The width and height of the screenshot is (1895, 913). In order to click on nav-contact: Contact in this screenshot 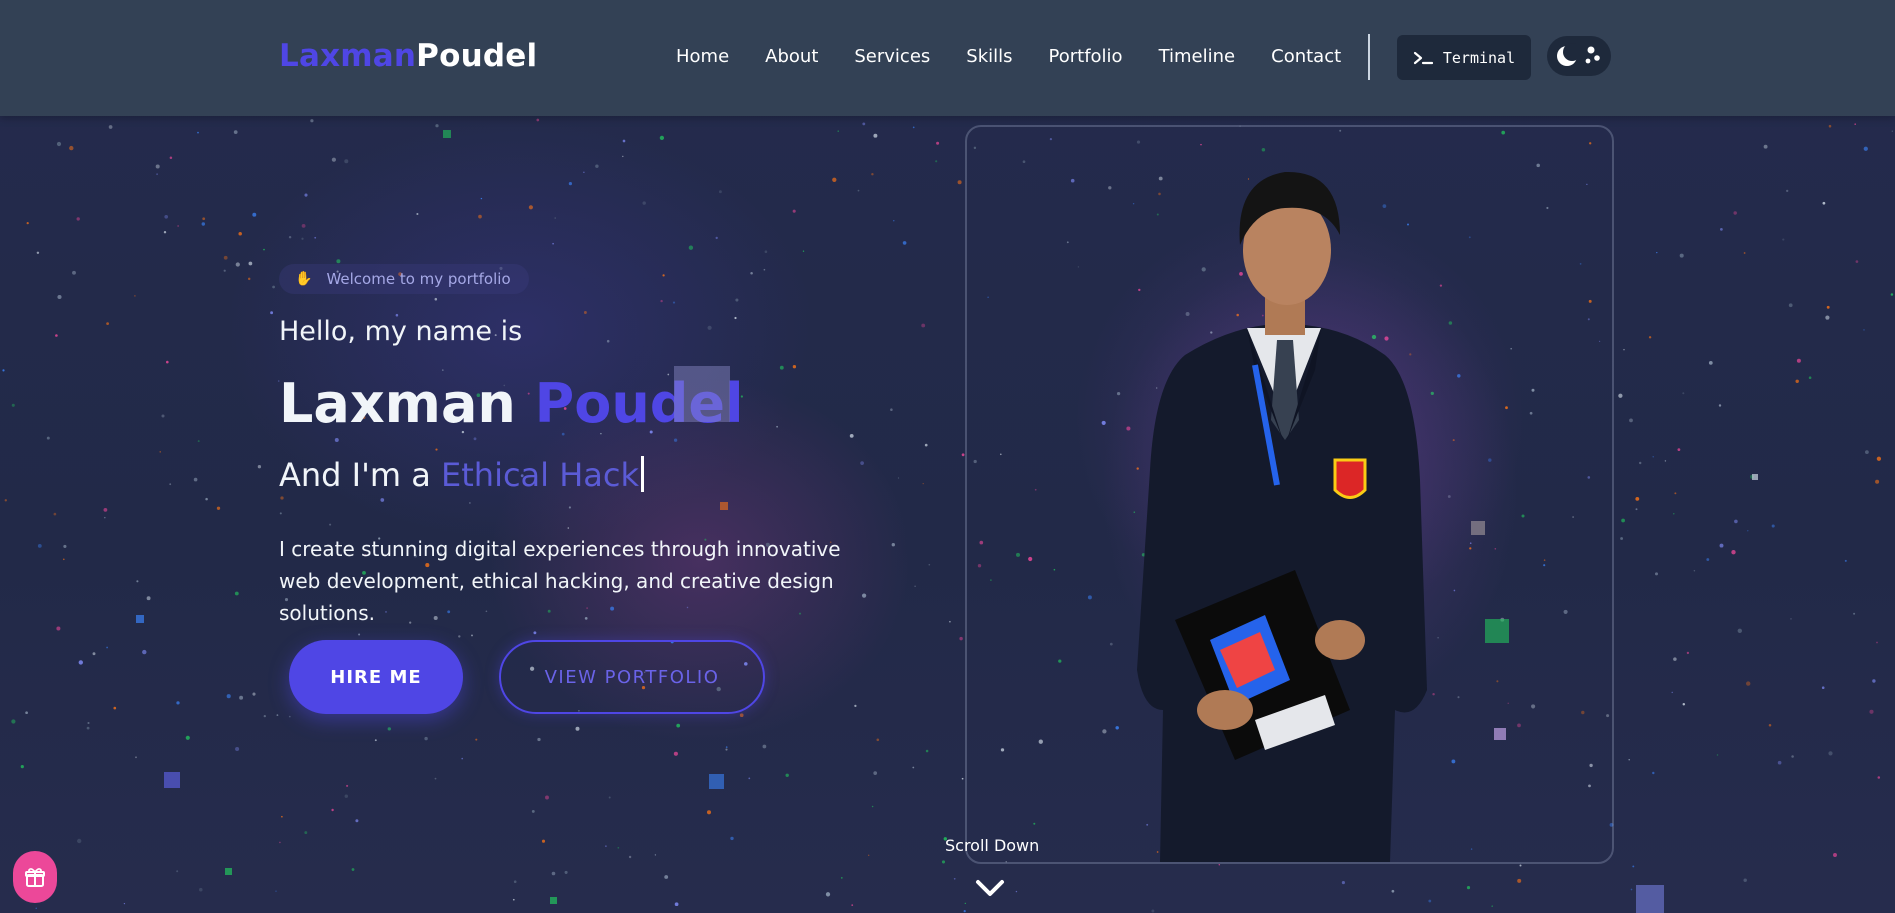, I will do `click(1306, 56)`.